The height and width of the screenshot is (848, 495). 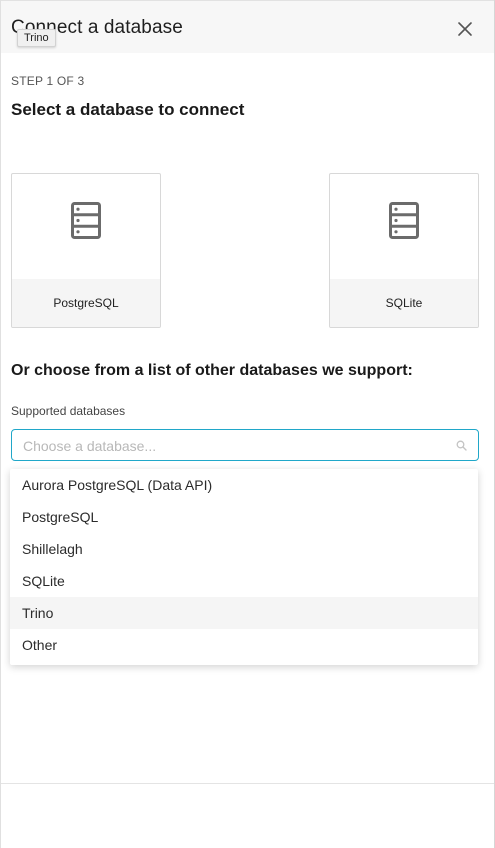 I want to click on section-title: Select a database to connect, so click(x=128, y=109).